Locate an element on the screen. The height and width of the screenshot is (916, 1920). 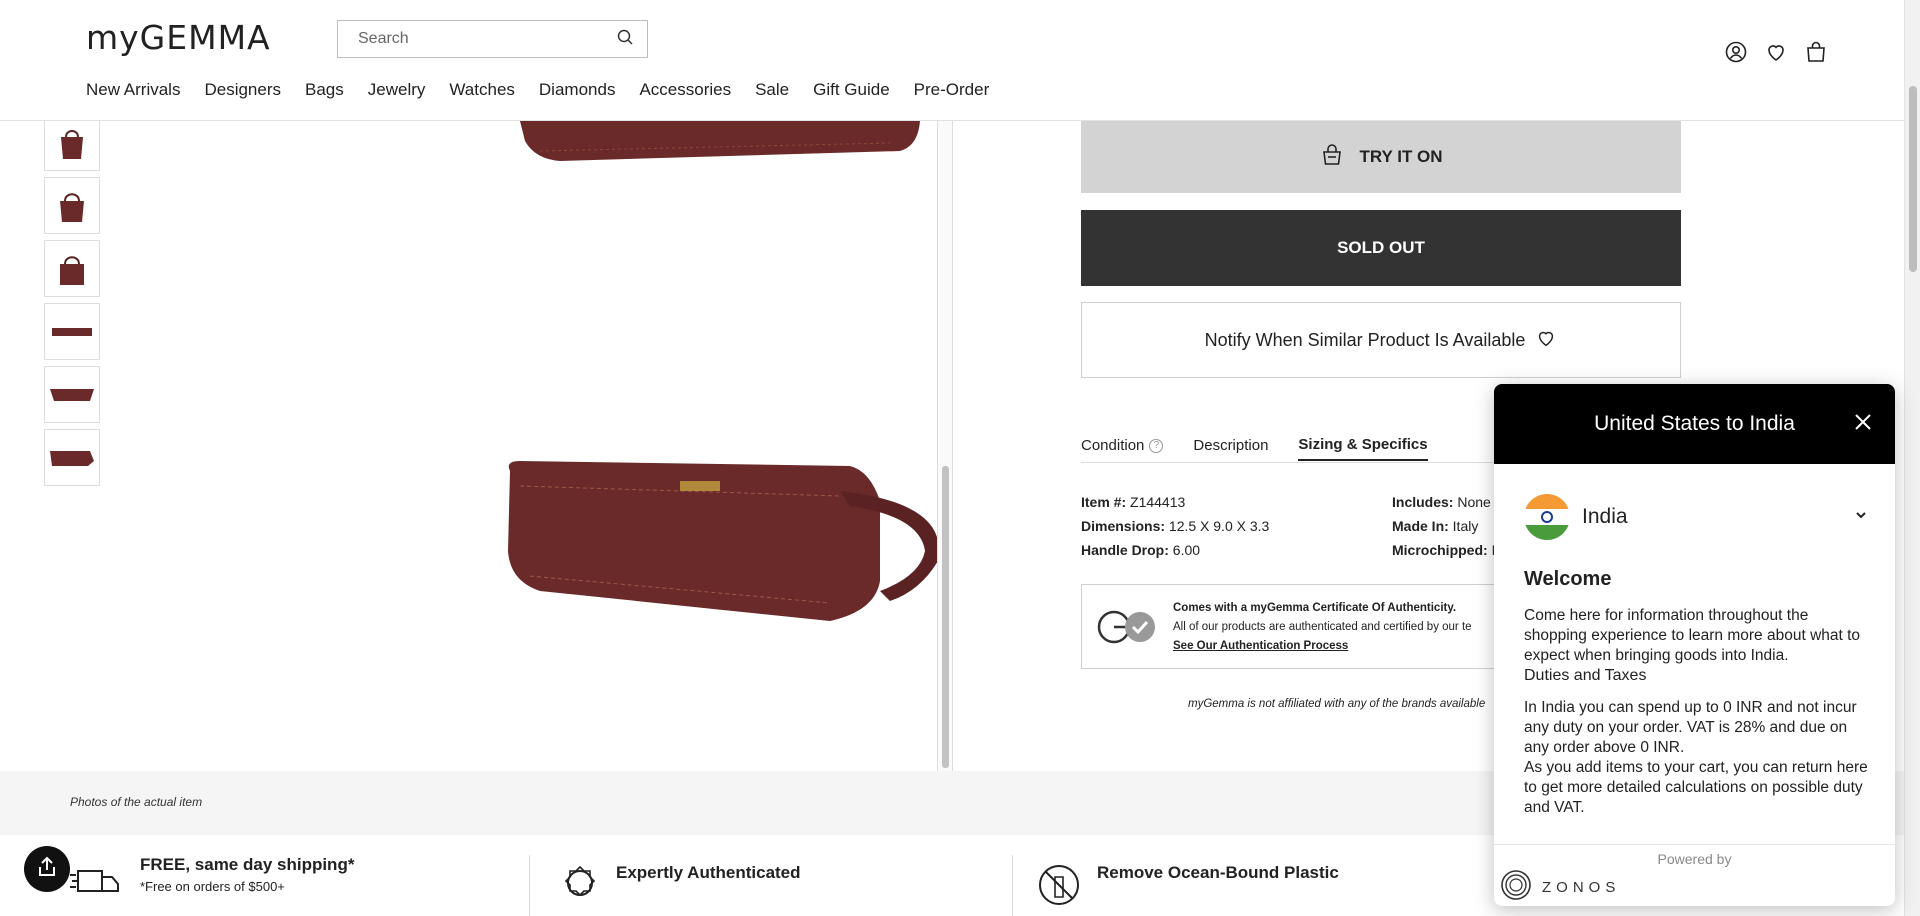
duties-heading: Duties and Taxes is located at coordinates (1585, 675).